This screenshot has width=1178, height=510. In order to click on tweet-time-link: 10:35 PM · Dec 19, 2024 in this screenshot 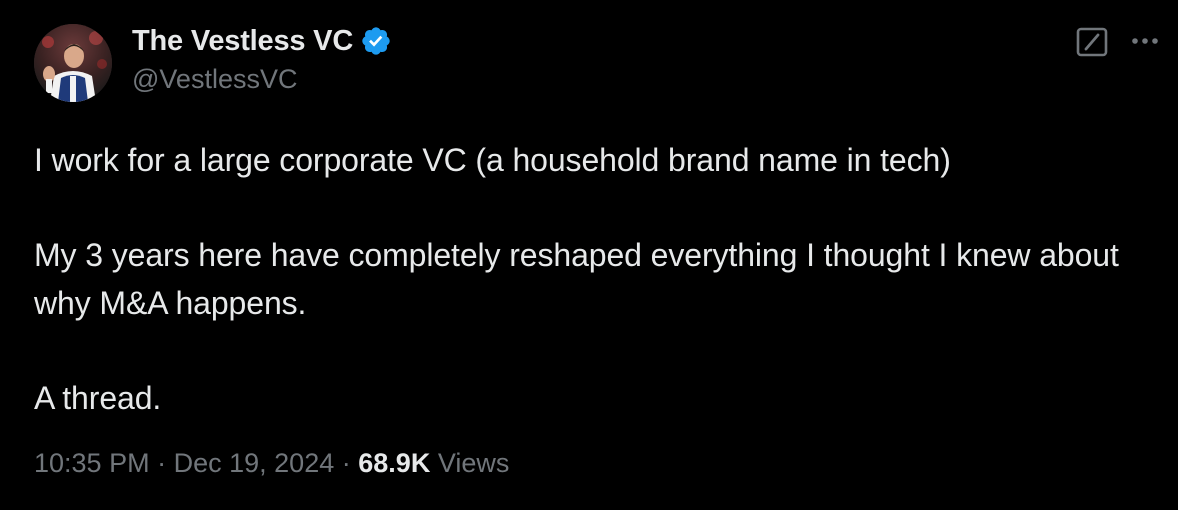, I will do `click(184, 463)`.